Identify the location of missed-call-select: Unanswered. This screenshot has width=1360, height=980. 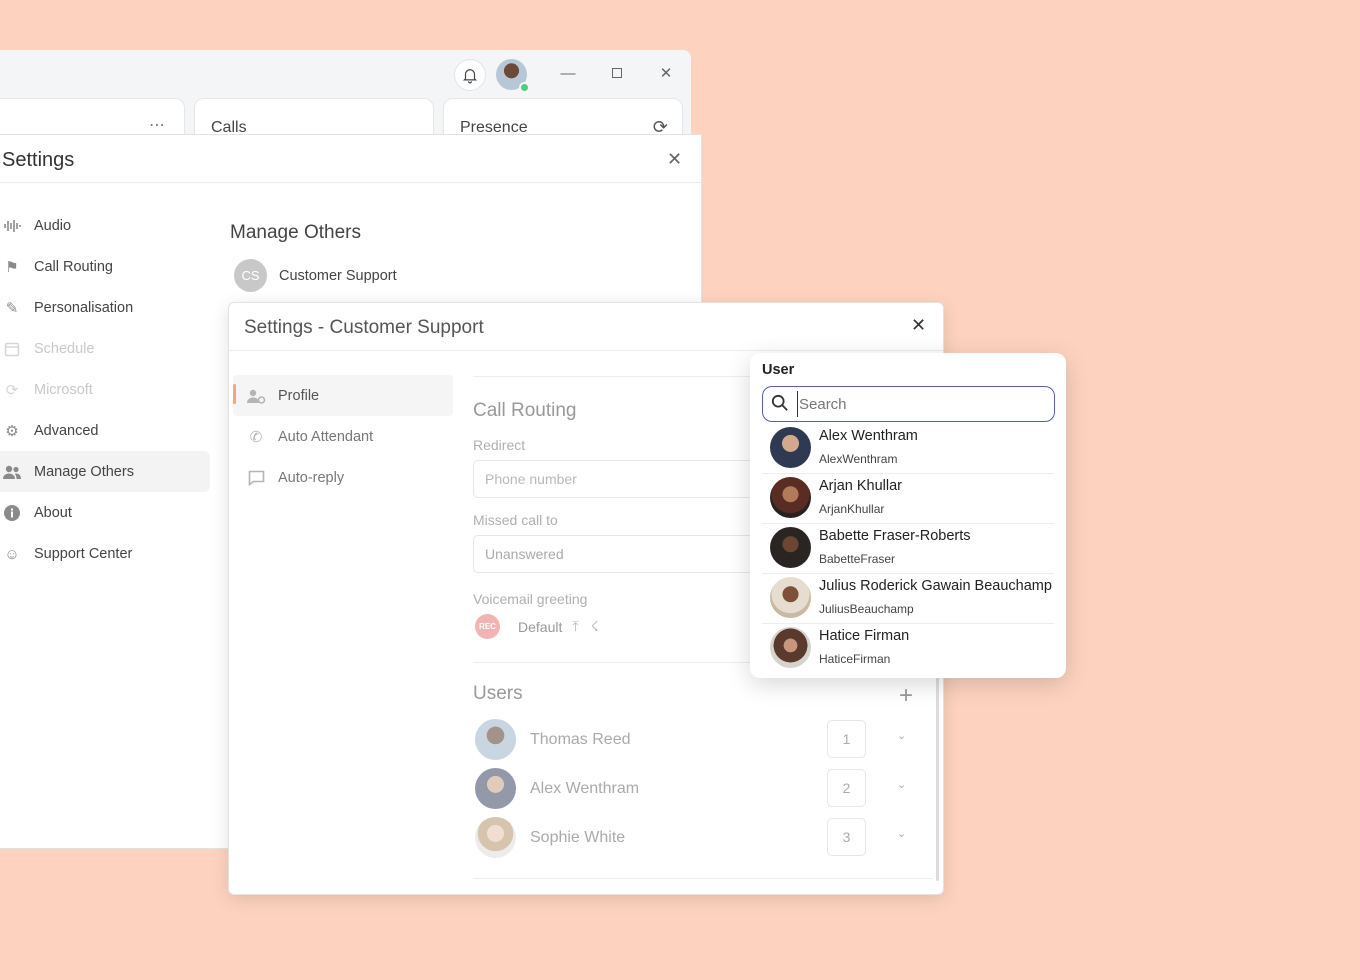
(618, 554).